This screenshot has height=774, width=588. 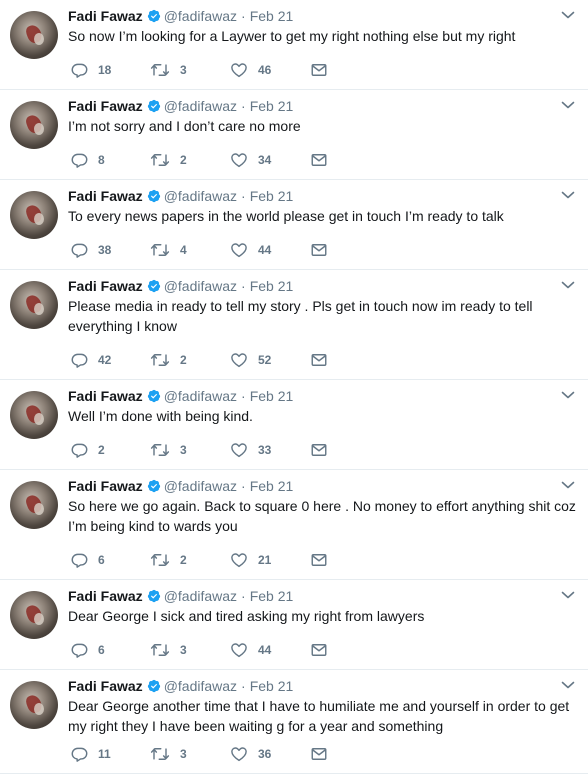 I want to click on reply-button: 38, so click(x=90, y=250).